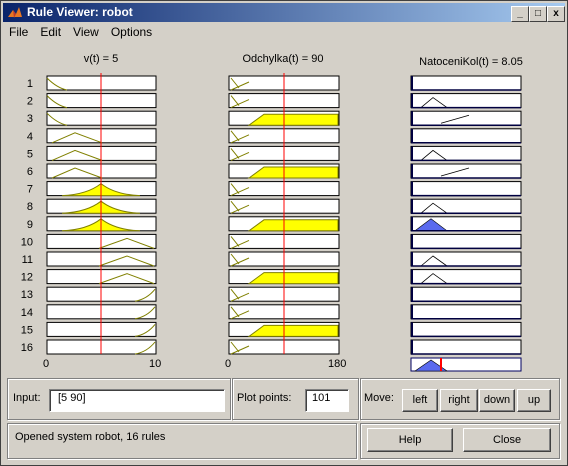 The image size is (568, 466). I want to click on move-up-button: up, so click(534, 400).